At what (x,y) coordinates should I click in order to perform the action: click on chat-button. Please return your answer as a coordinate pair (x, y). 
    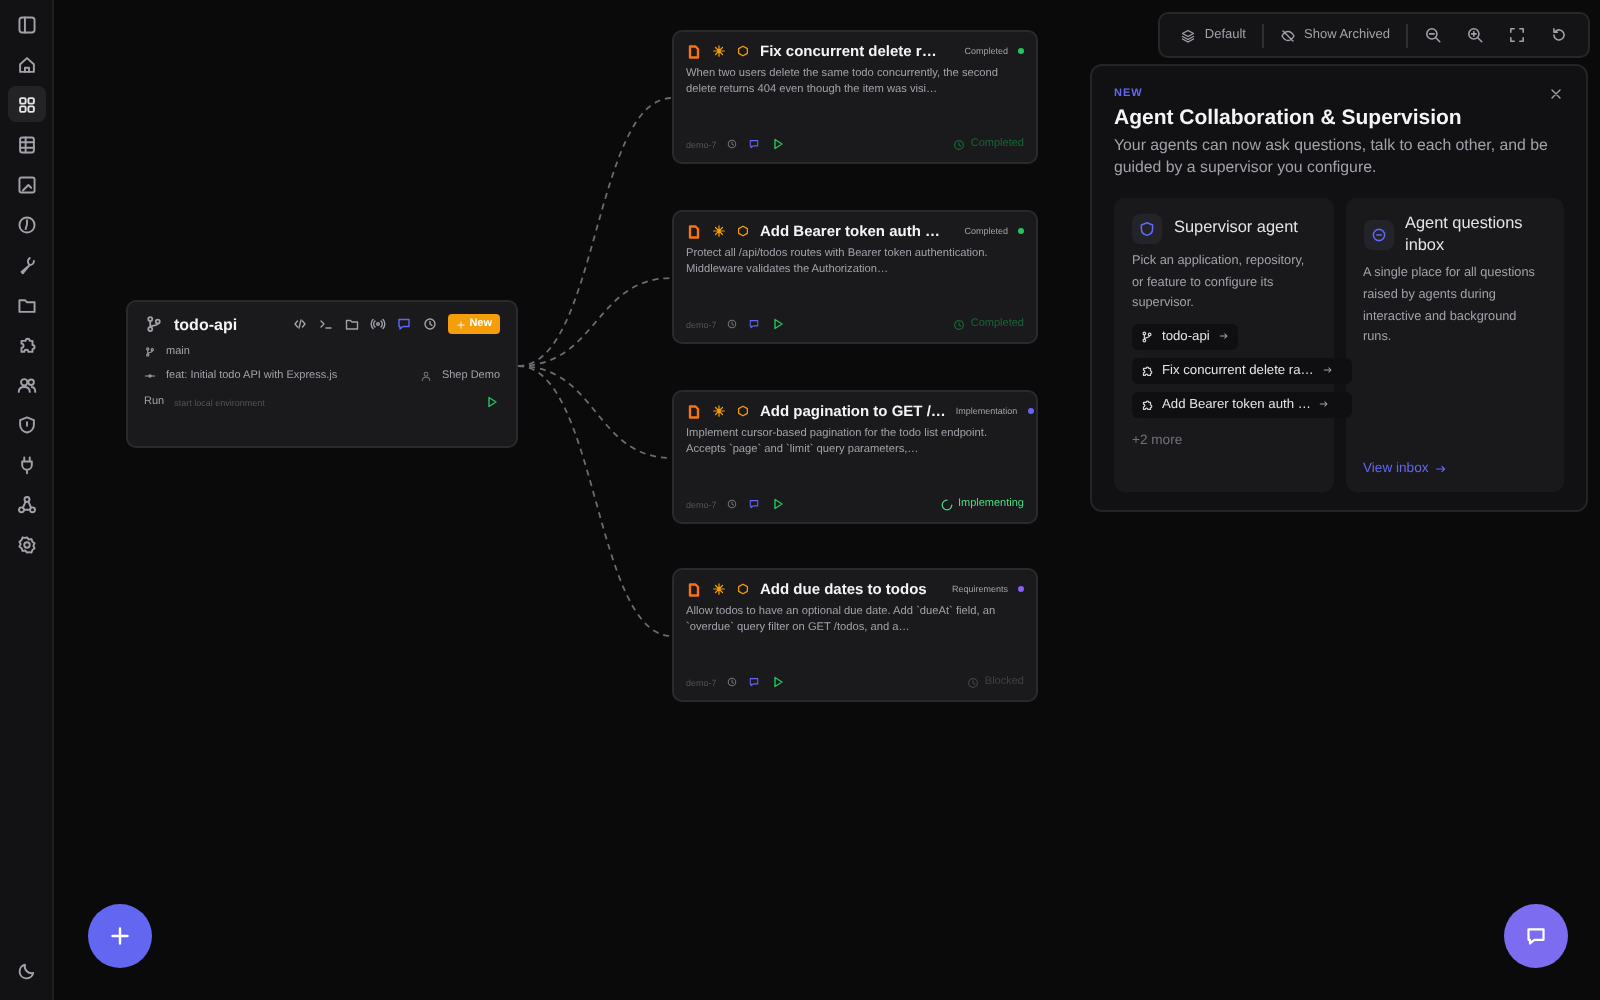
    Looking at the image, I should click on (1536, 936).